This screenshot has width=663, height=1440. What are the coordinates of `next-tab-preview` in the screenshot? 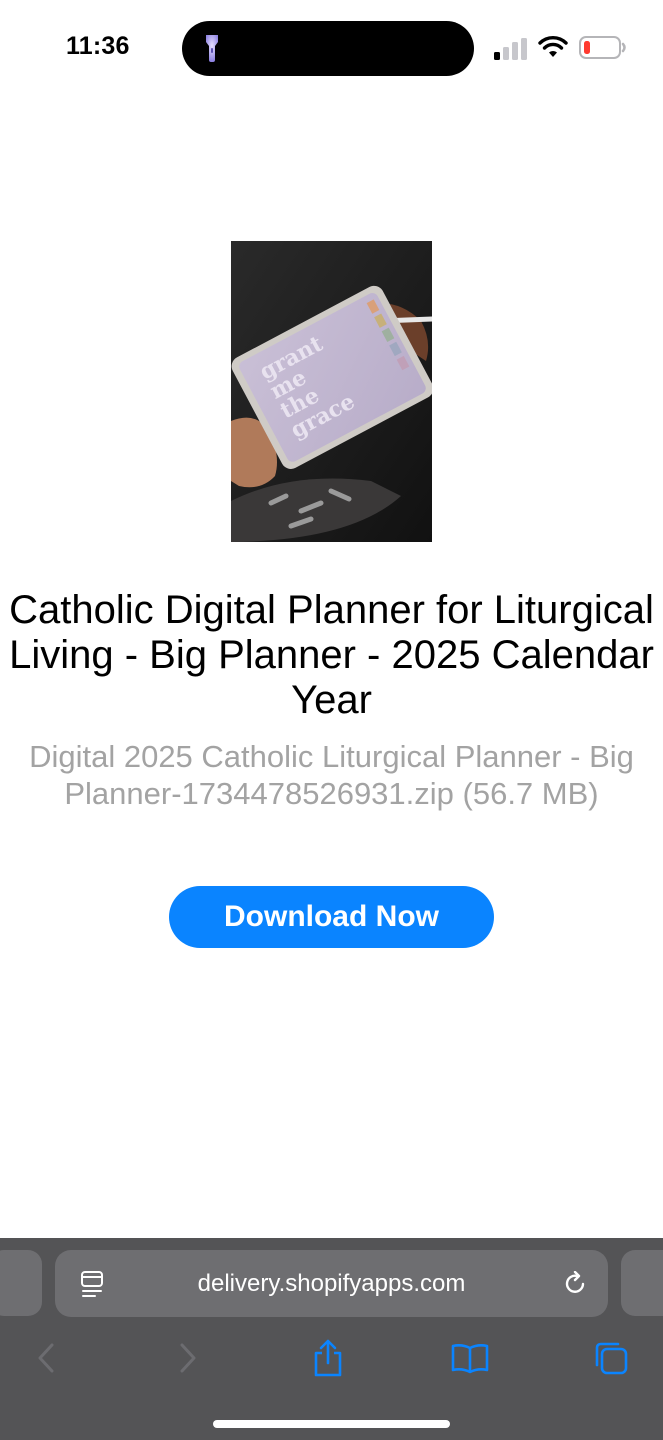 It's located at (642, 1283).